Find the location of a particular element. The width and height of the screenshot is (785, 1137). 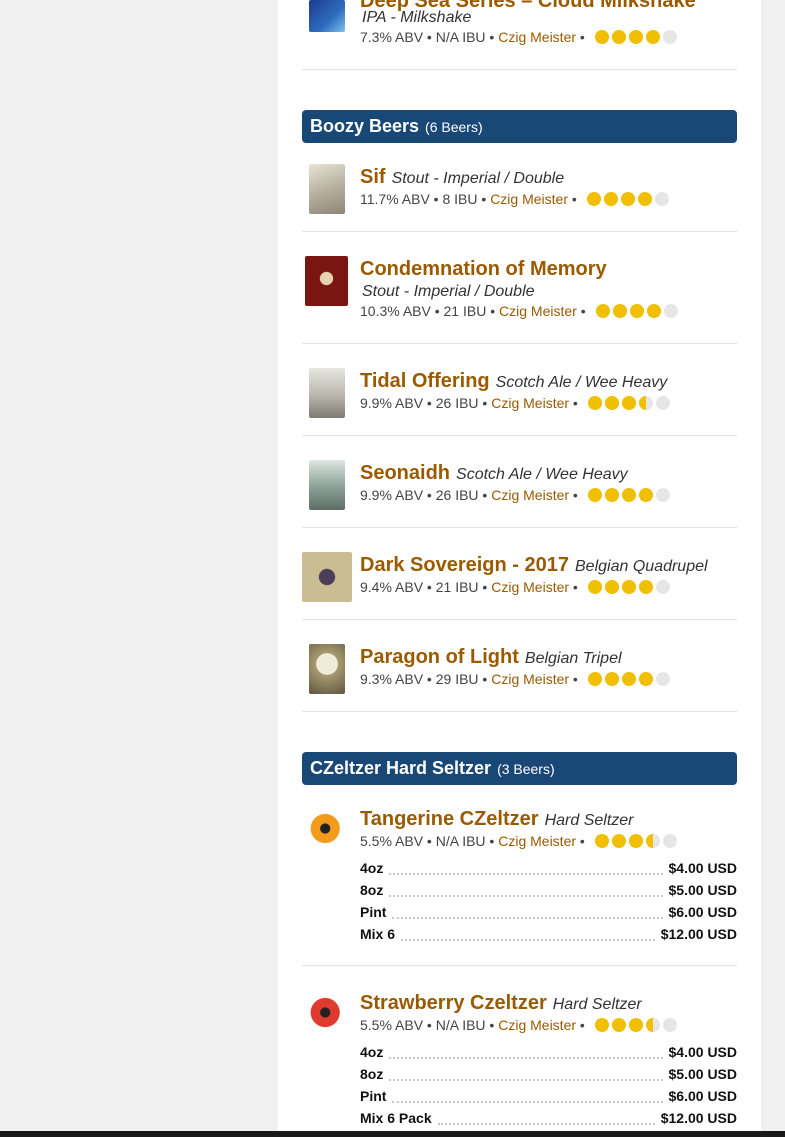

divider is located at coordinates (519, 343).